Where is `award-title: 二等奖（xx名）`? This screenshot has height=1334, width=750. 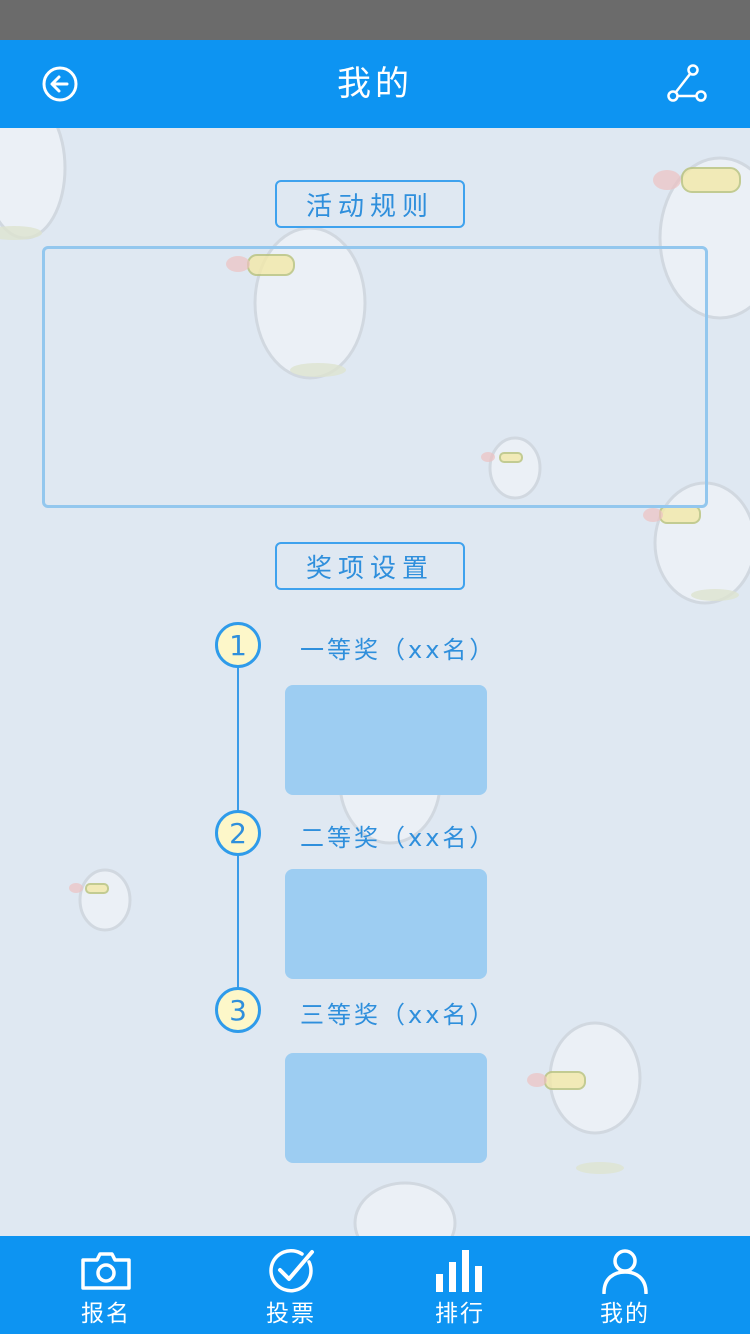
award-title: 二等奖（xx名） is located at coordinates (398, 838).